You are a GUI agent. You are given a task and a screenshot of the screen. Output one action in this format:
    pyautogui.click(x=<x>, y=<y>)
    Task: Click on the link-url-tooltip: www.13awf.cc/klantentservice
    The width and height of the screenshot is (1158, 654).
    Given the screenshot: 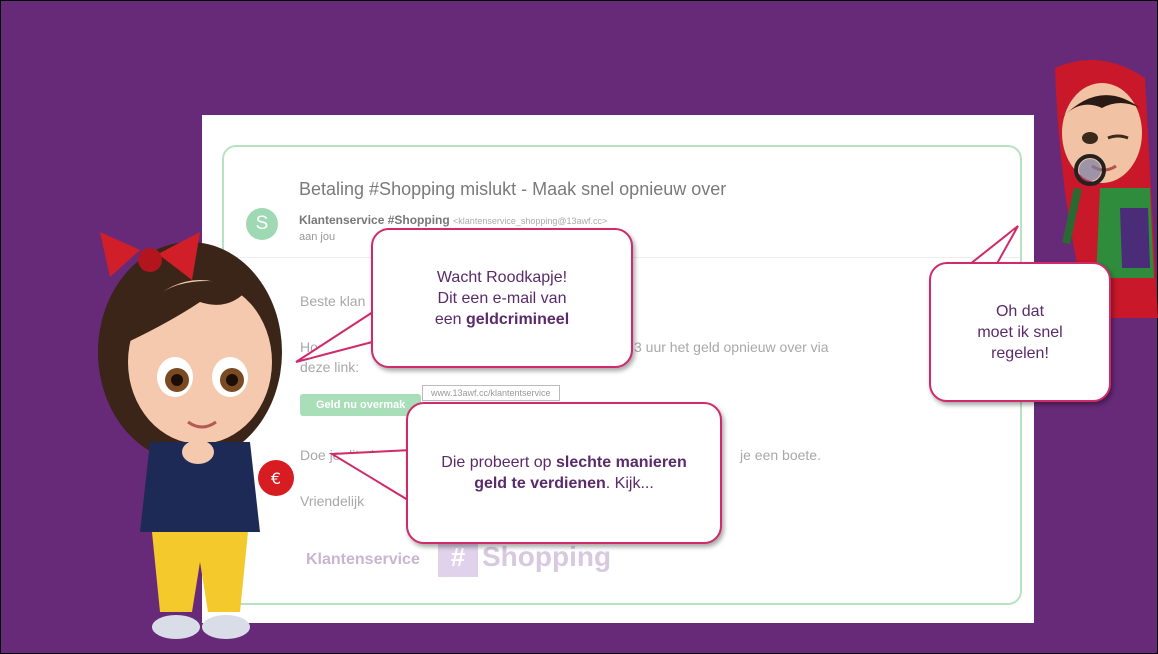 What is the action you would take?
    pyautogui.click(x=491, y=393)
    